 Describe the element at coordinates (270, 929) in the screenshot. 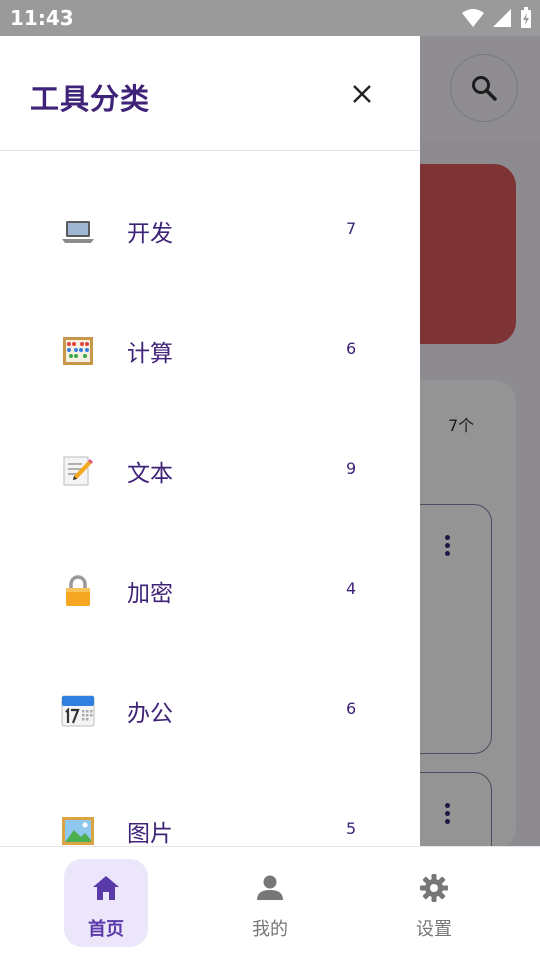

I see `nav-label: 我的` at that location.